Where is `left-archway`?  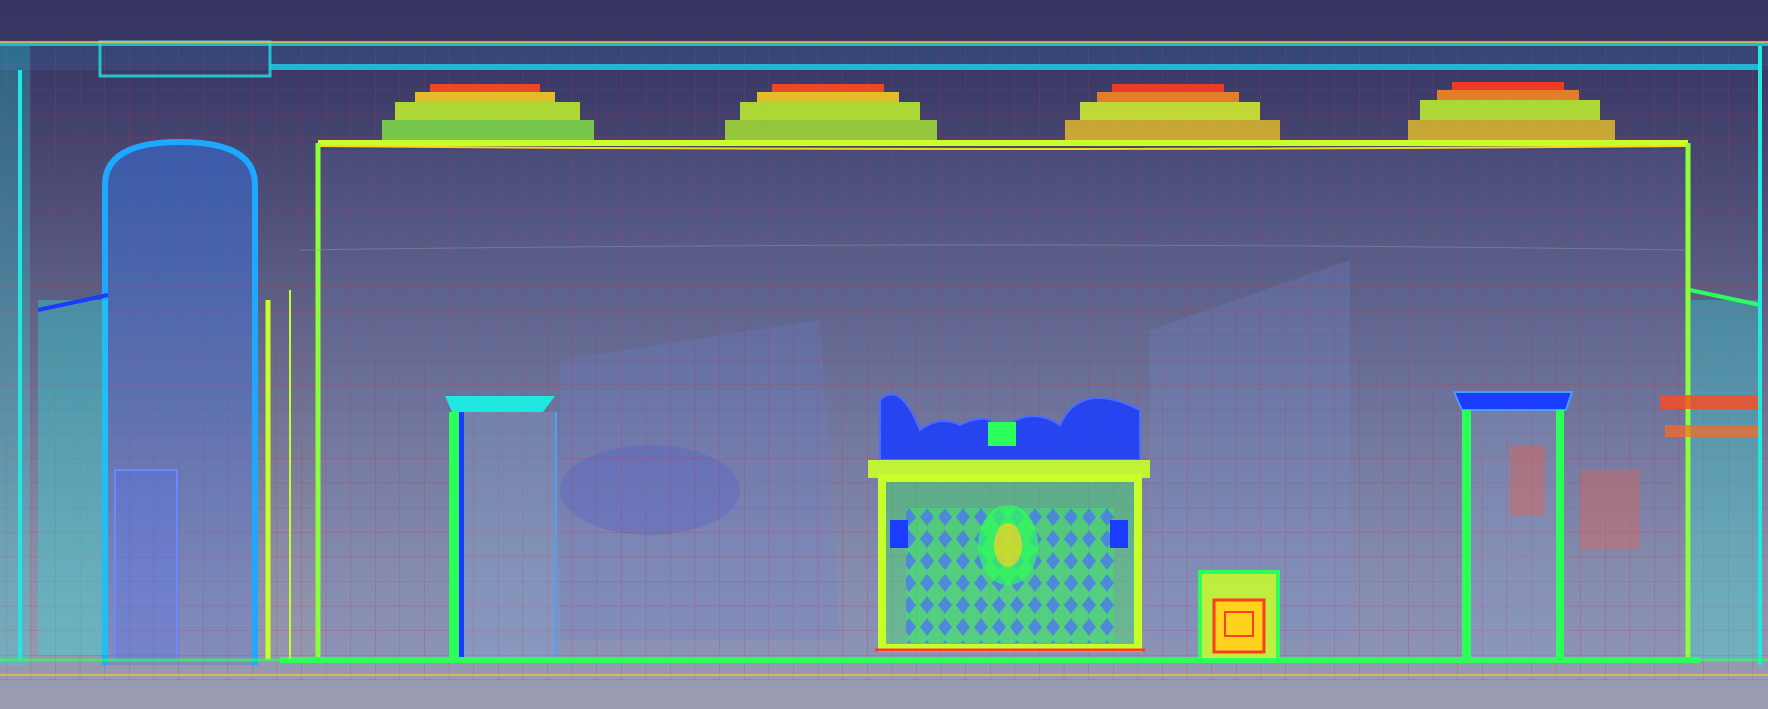
left-archway is located at coordinates (180, 401).